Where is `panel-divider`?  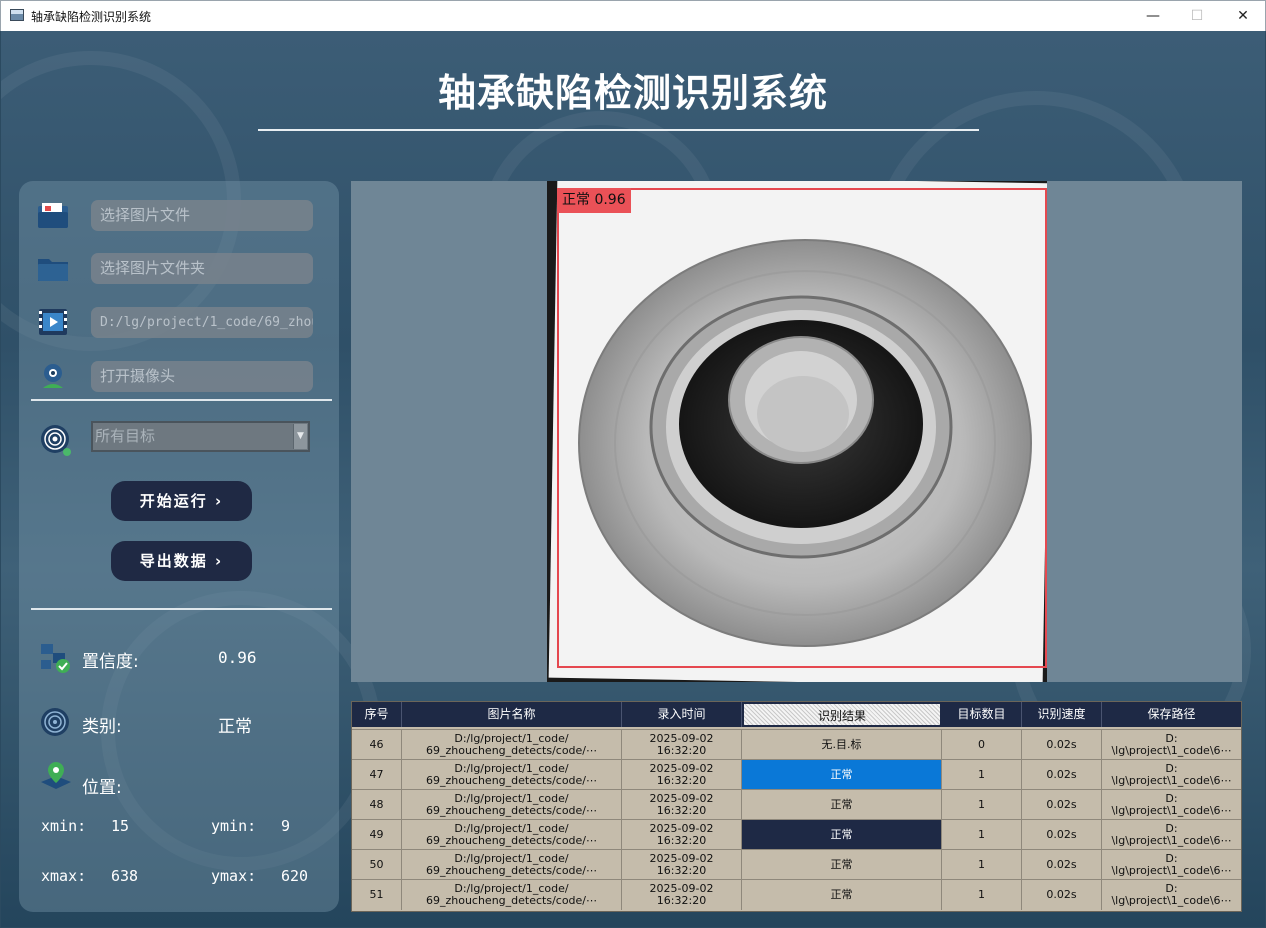
panel-divider is located at coordinates (181, 609).